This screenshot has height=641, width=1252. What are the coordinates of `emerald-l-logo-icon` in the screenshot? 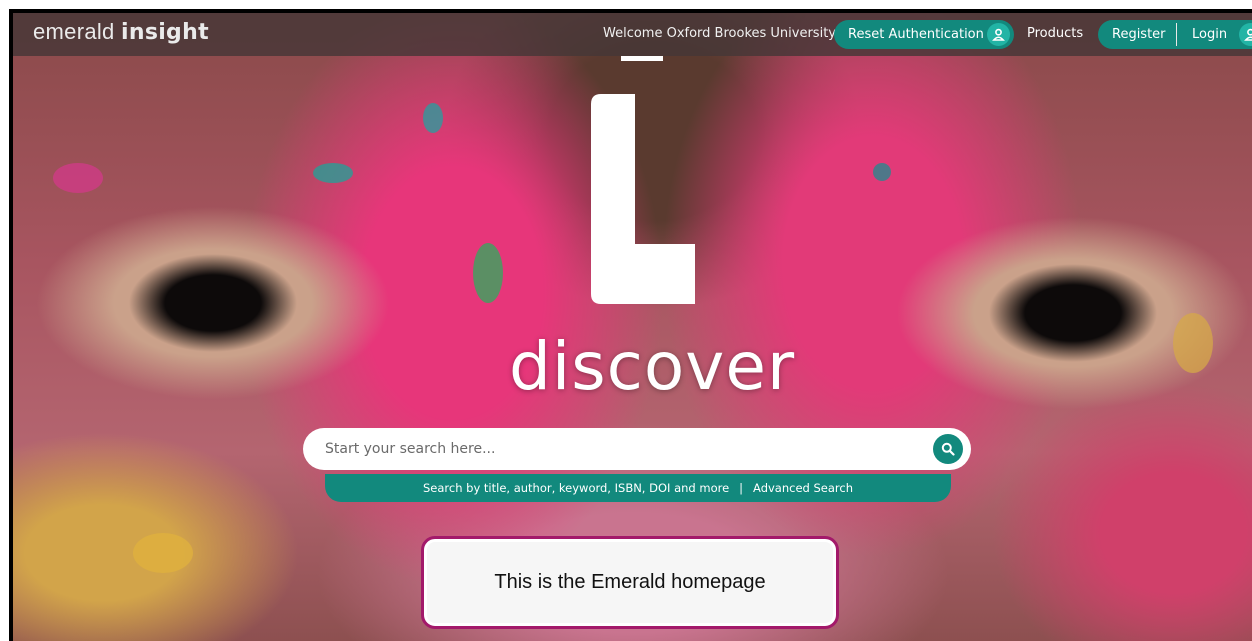 It's located at (643, 199).